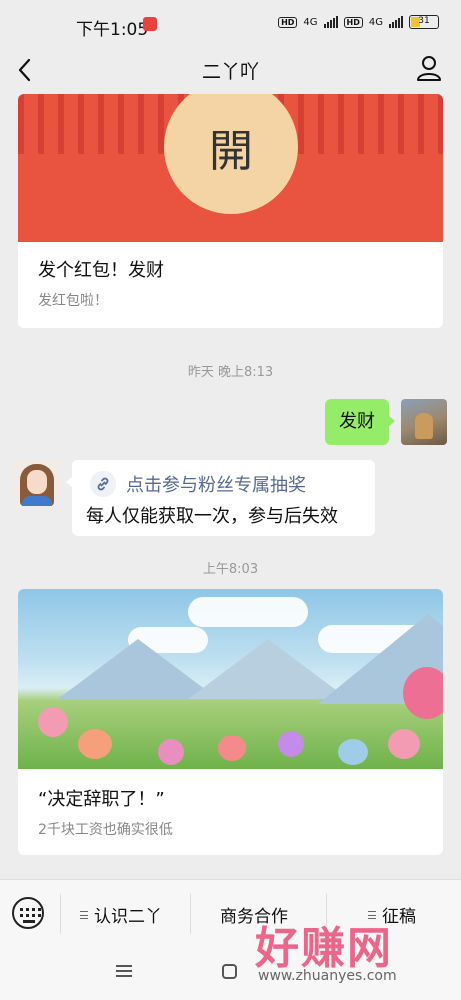  I want to click on nav-bar: 二丫吖, so click(230, 71).